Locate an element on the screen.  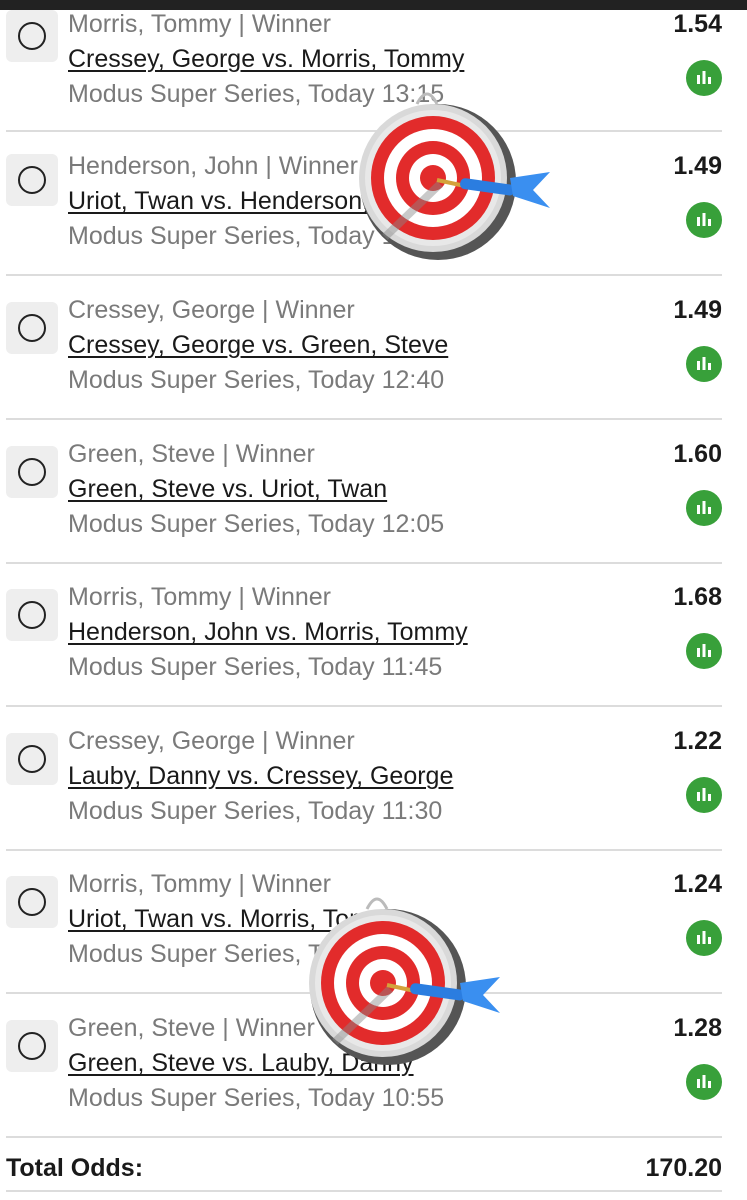
odds-value: 1.24 is located at coordinates (697, 884).